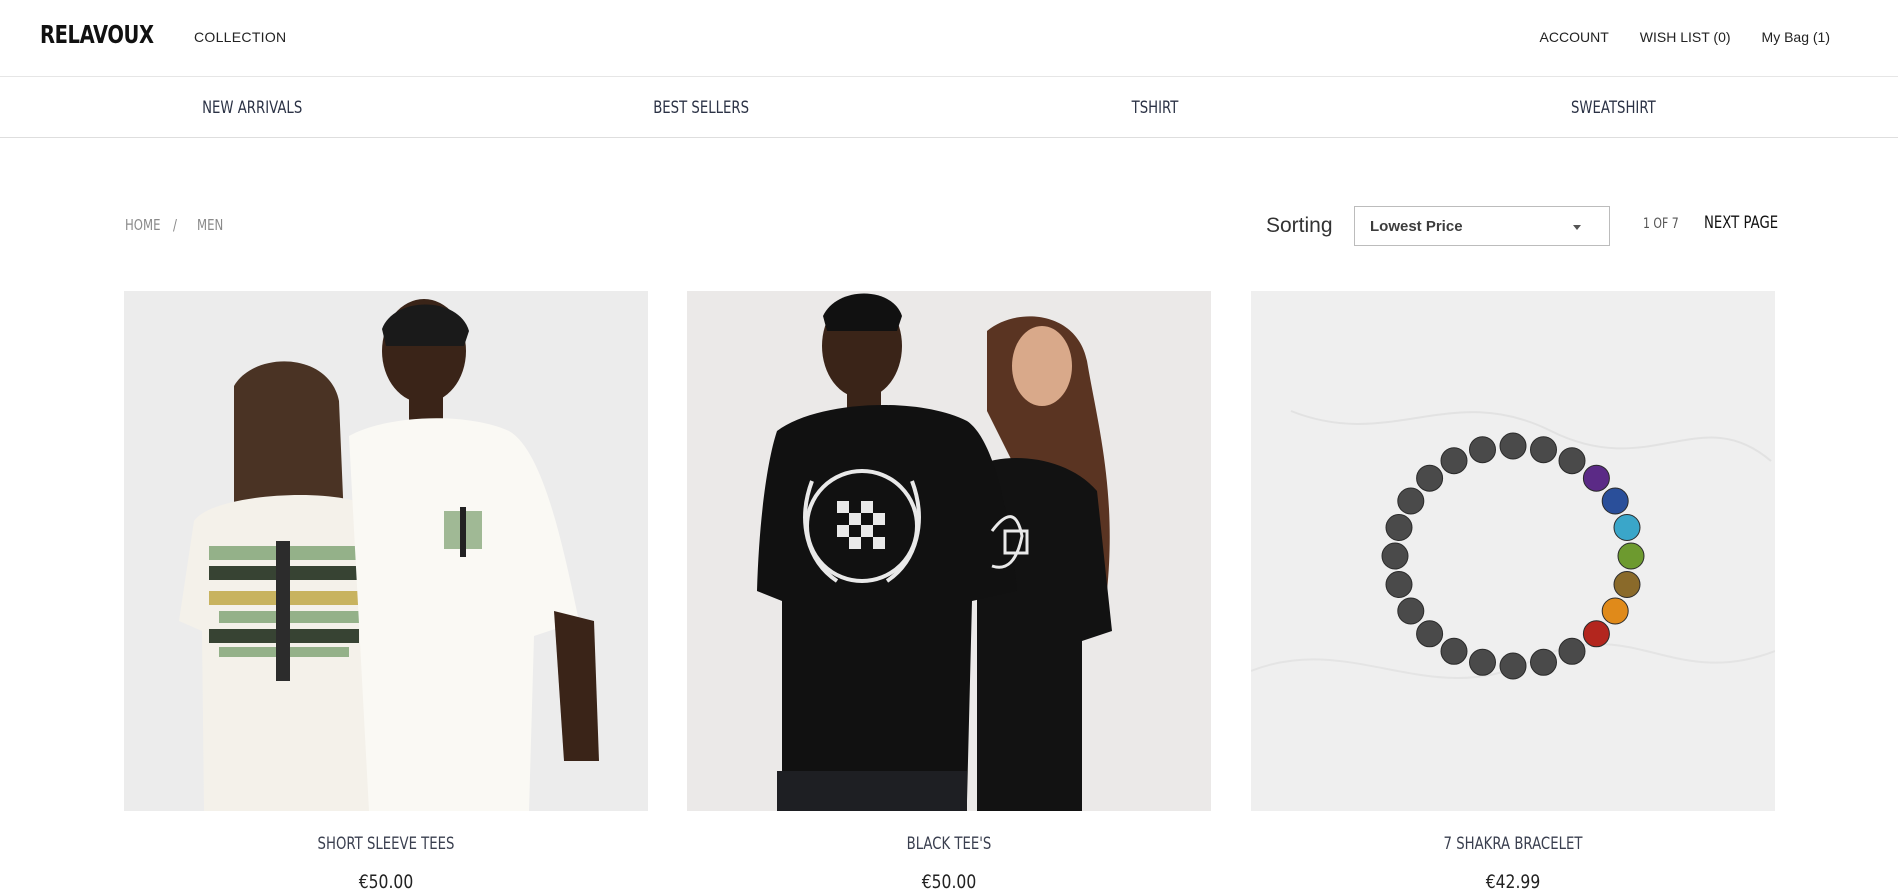  Describe the element at coordinates (701, 108) in the screenshot. I see `nav-item-best-sellers: BEST SELLERS` at that location.